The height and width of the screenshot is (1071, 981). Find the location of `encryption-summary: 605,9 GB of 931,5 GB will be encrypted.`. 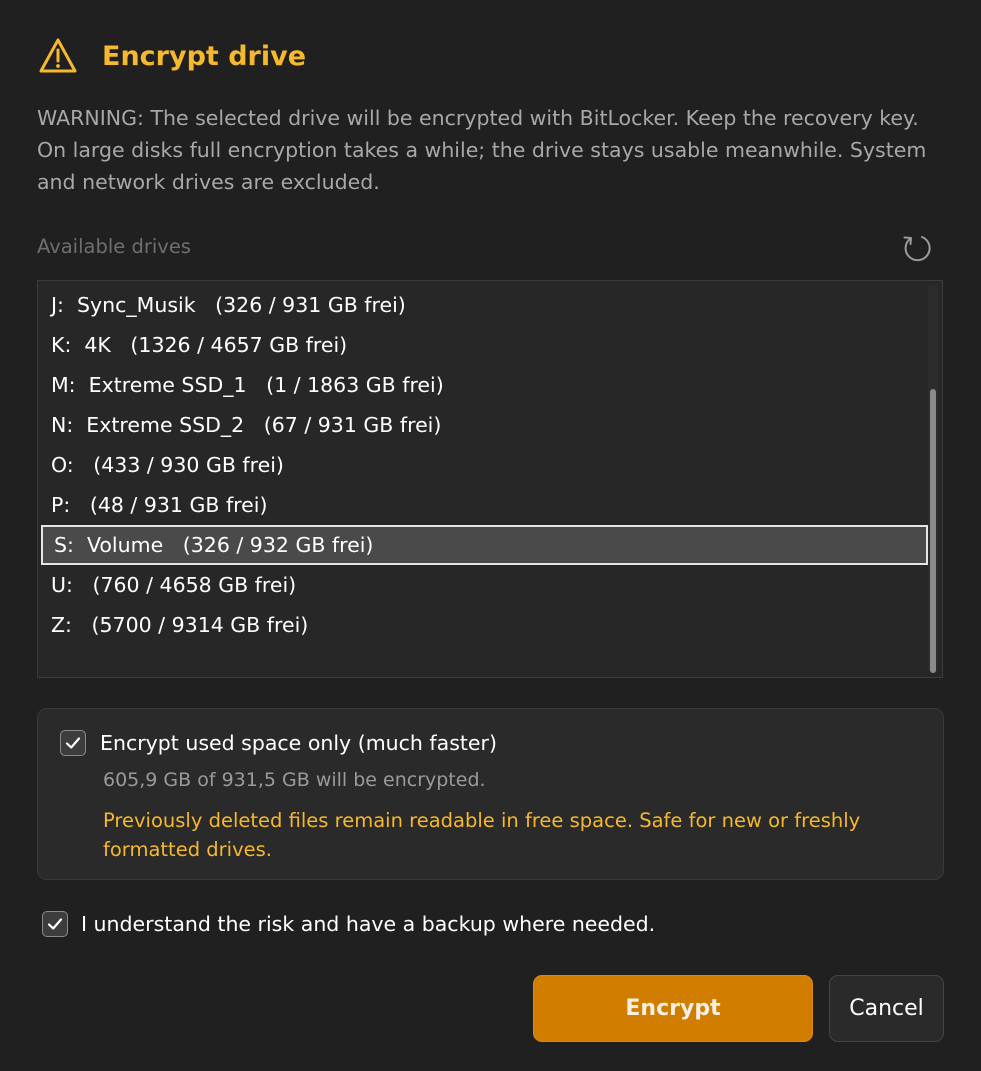

encryption-summary: 605,9 GB of 931,5 GB will be encrypted. is located at coordinates (294, 780).